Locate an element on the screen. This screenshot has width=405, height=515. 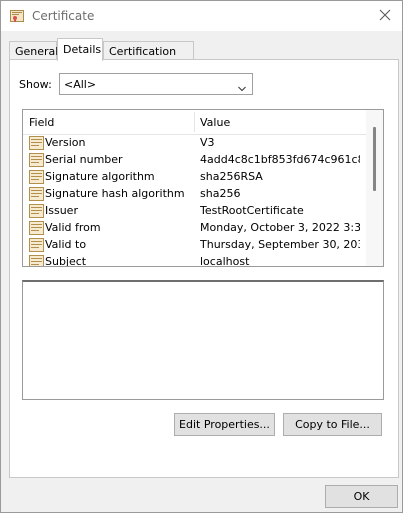
tab-details: Details is located at coordinates (80, 49).